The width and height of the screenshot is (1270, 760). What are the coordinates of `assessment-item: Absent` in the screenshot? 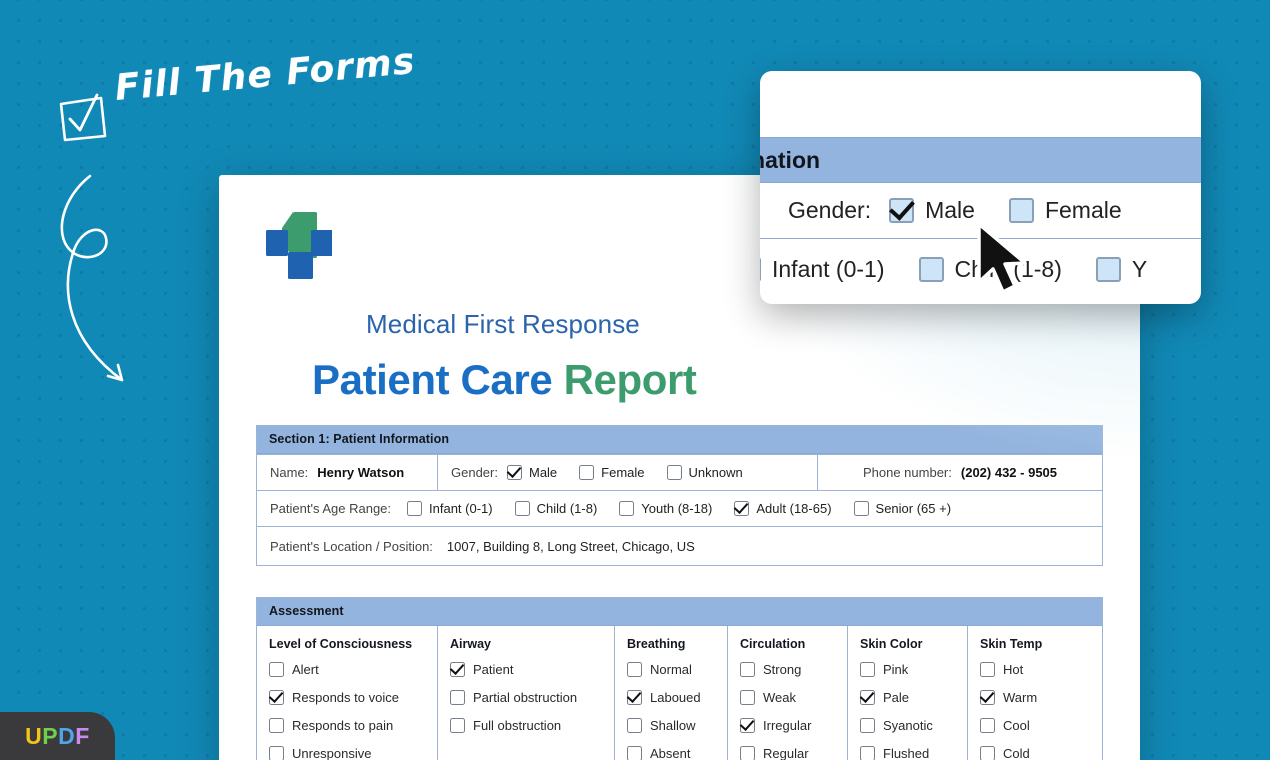 It's located at (671, 753).